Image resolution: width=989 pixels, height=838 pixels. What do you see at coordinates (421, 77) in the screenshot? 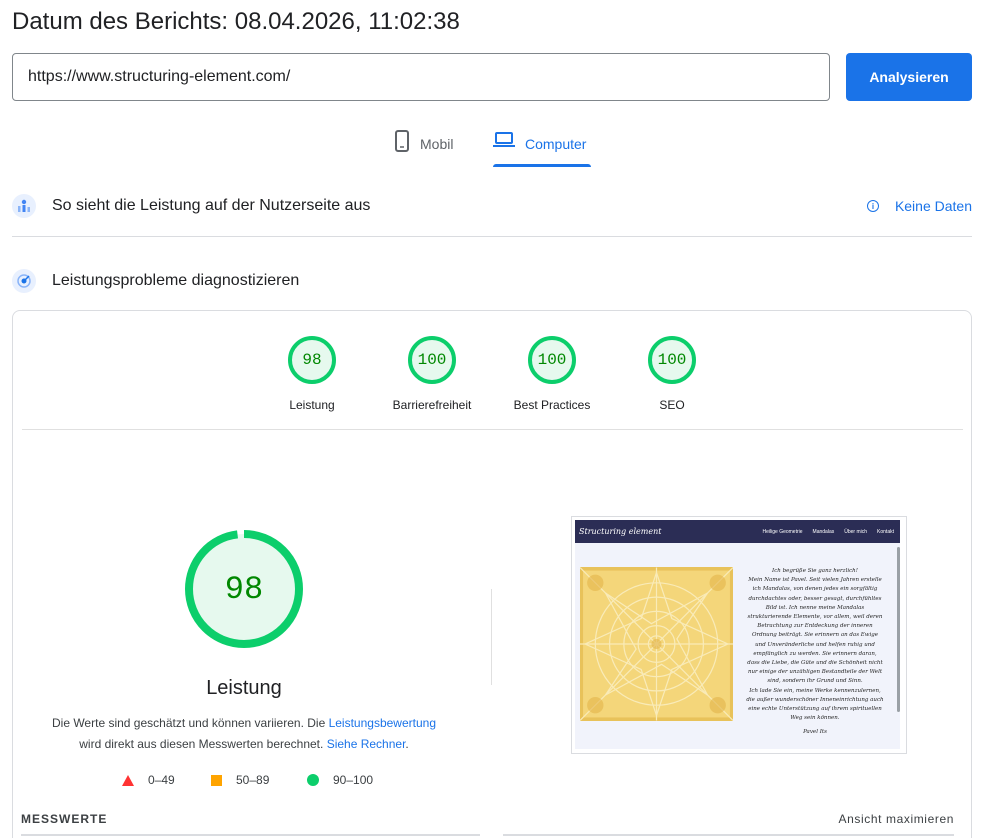
I see `url-input` at bounding box center [421, 77].